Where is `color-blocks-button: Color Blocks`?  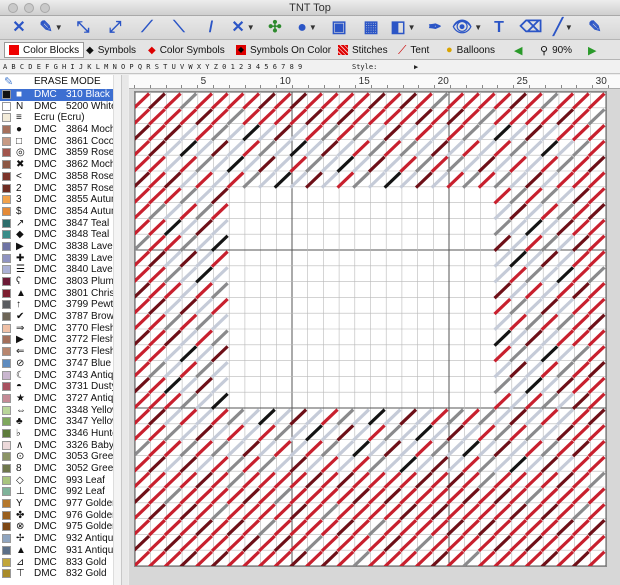
color-blocks-button: Color Blocks is located at coordinates (44, 50).